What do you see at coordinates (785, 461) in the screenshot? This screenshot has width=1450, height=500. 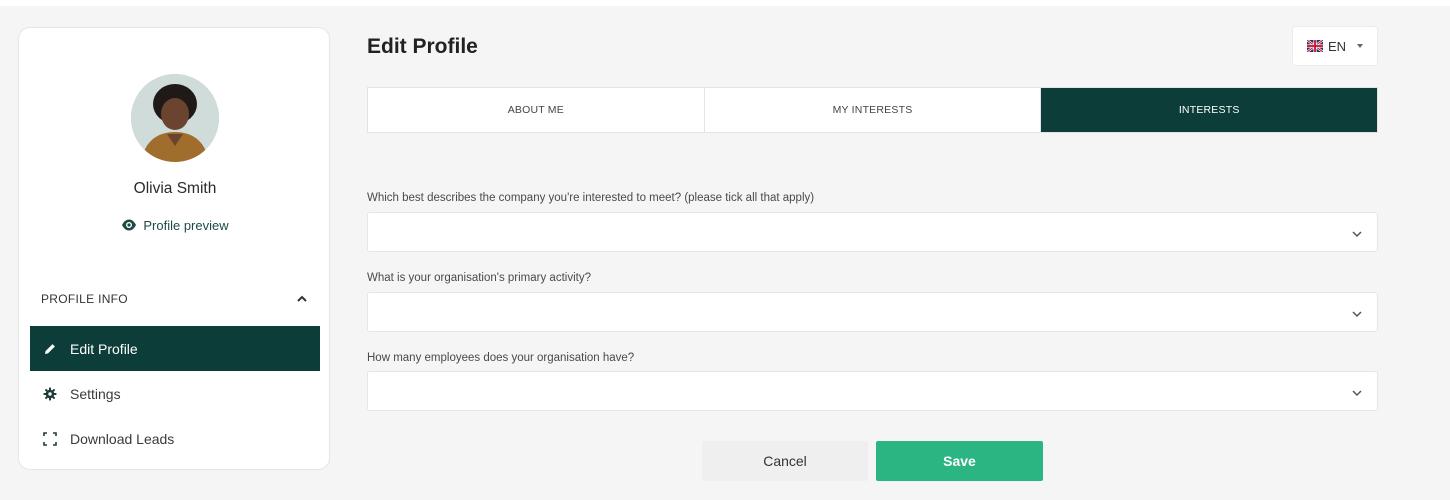 I see `cancel-button: Cancel` at bounding box center [785, 461].